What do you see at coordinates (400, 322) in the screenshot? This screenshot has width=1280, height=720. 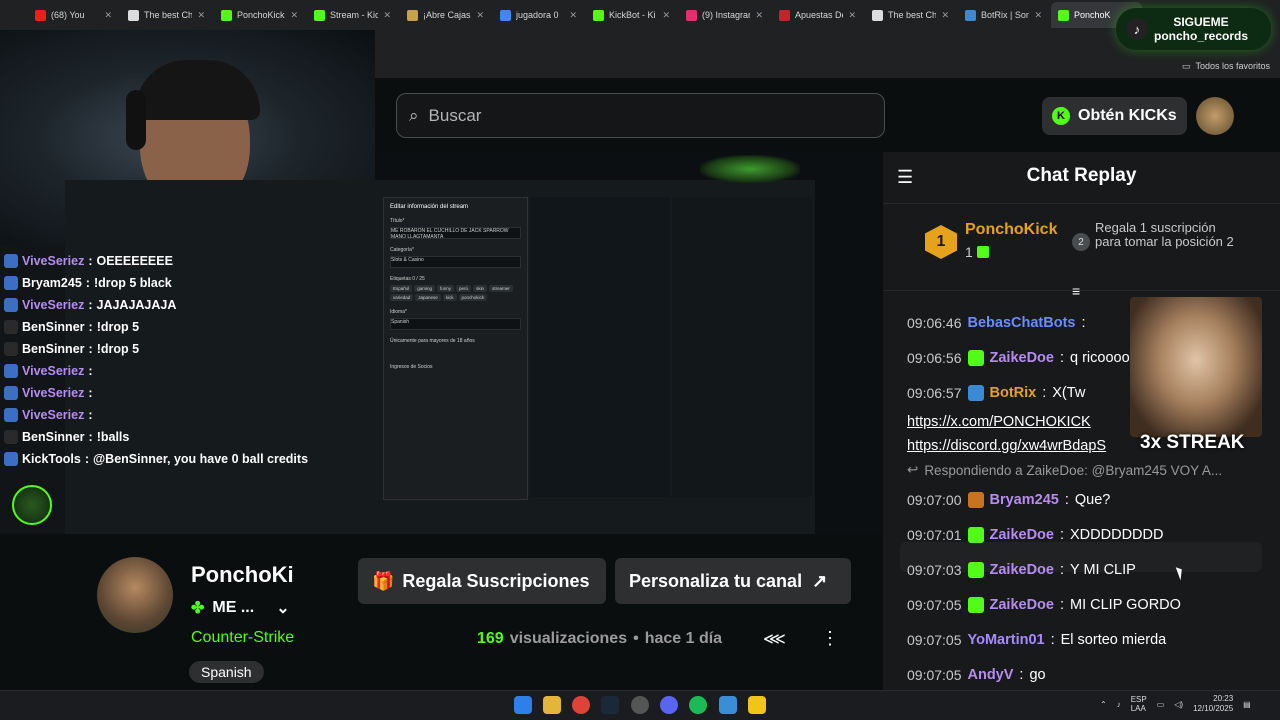 I see `modal-language-value: Spanish` at bounding box center [400, 322].